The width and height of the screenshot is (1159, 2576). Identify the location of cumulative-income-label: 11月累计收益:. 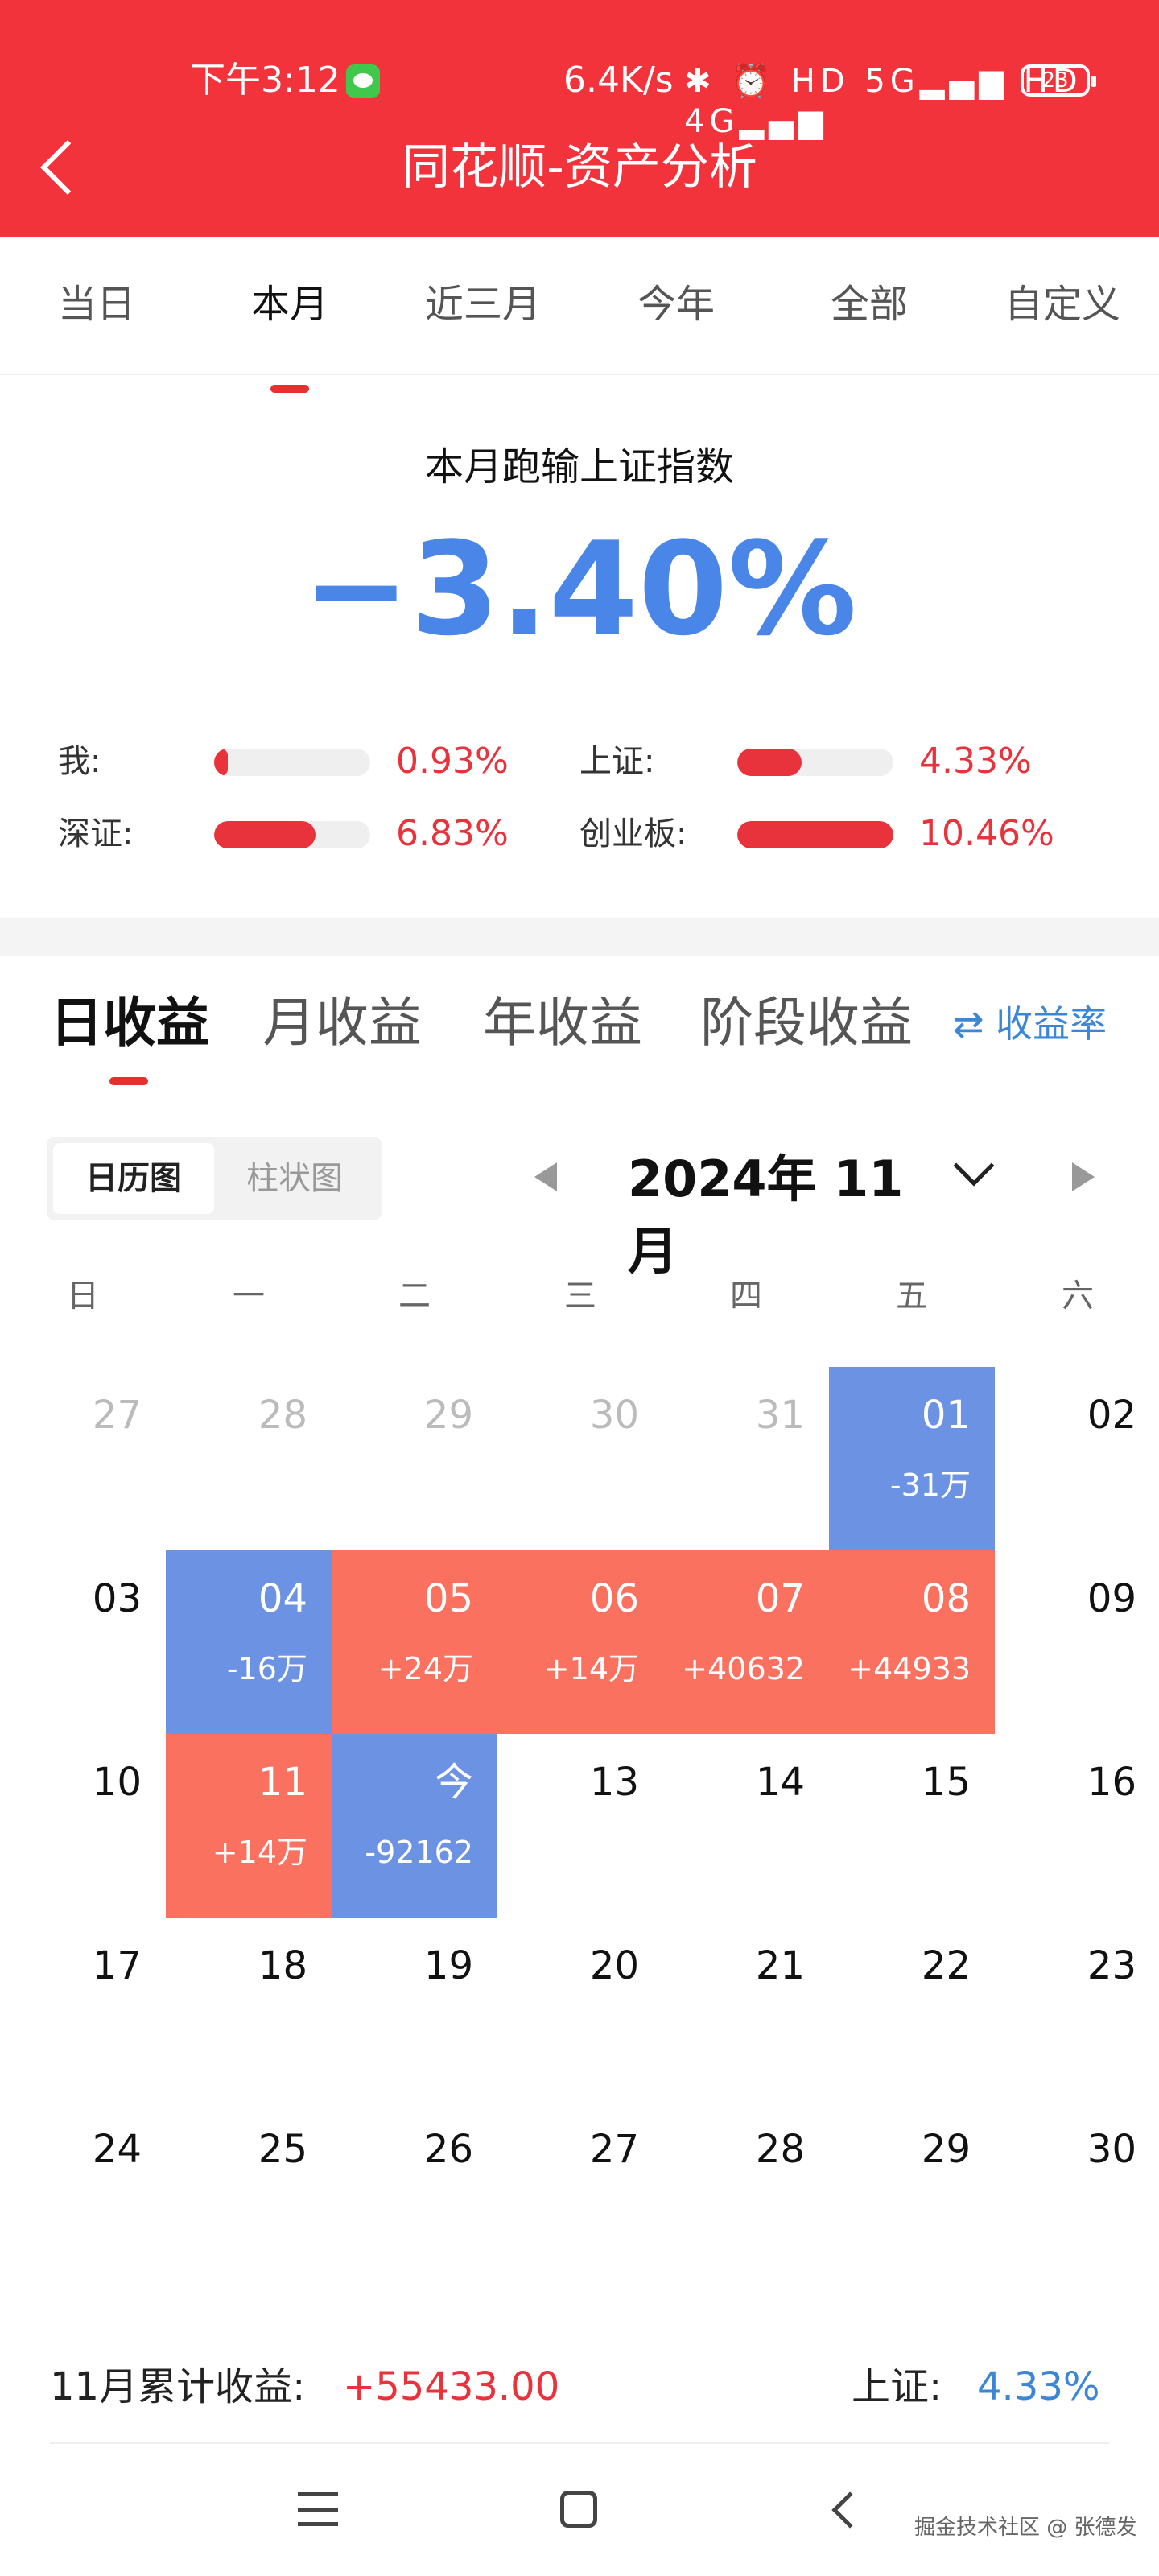
(178, 2386).